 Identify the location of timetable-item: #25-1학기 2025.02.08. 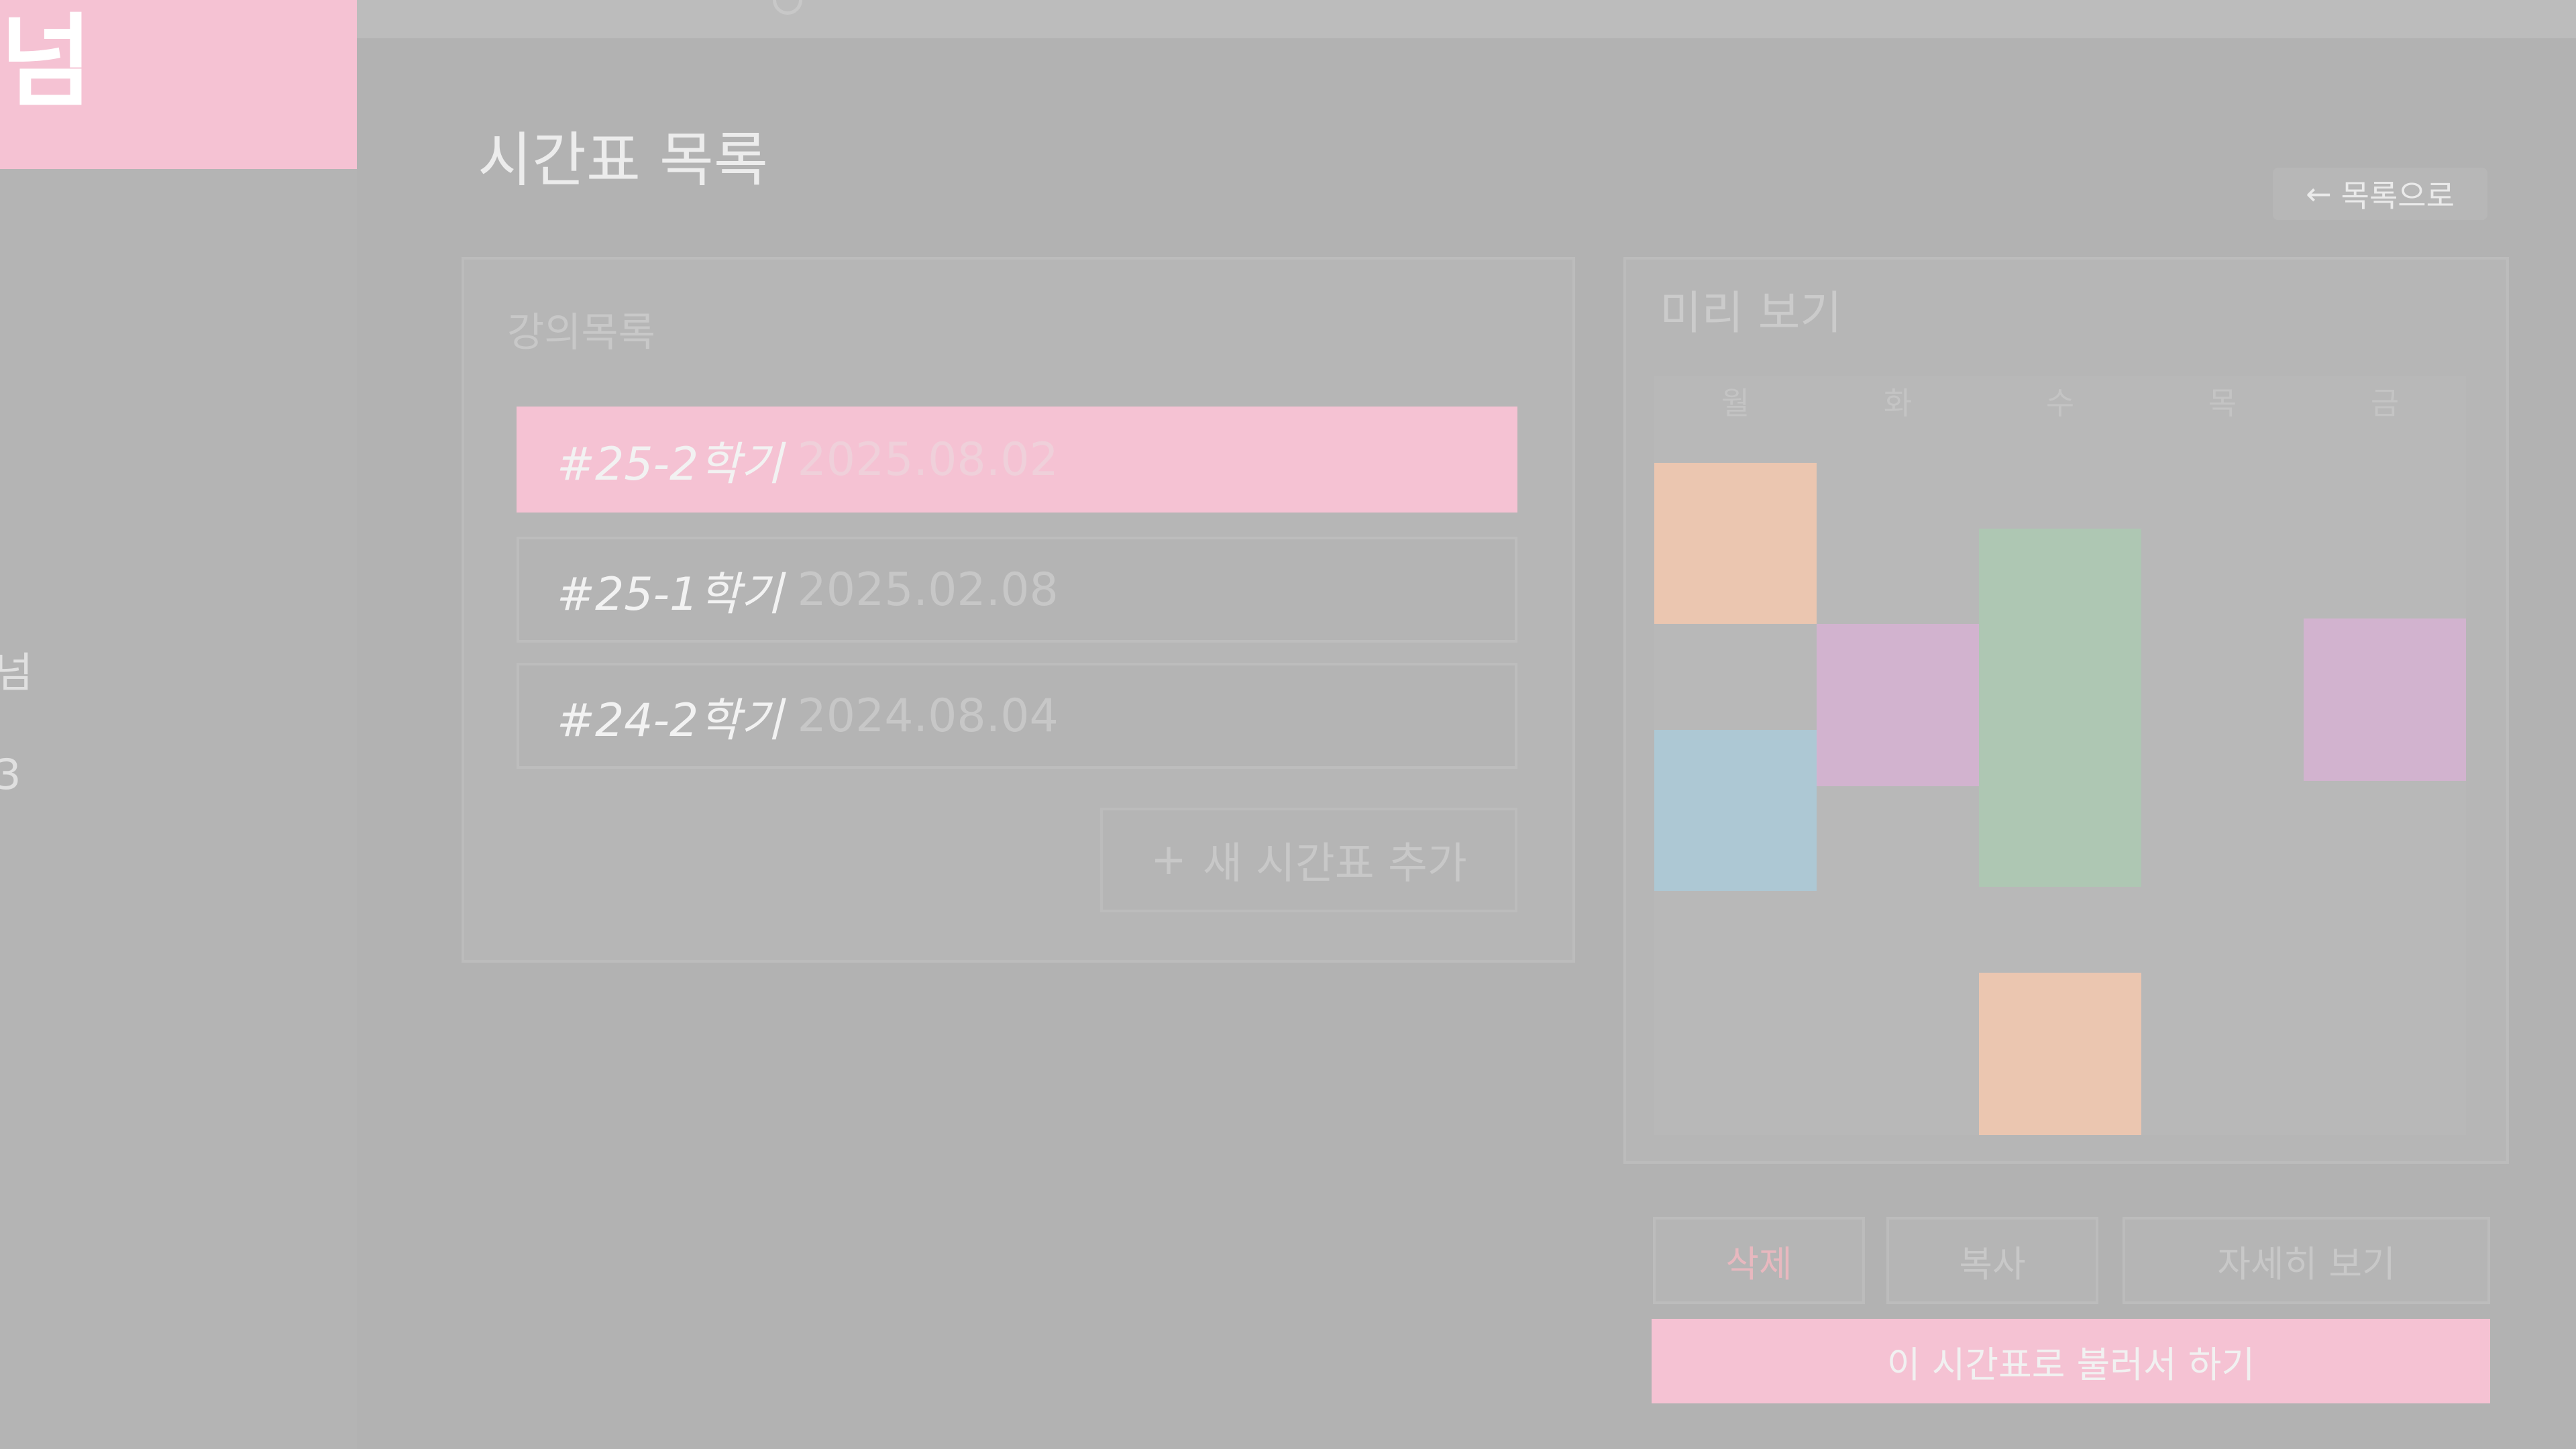
(1017, 590).